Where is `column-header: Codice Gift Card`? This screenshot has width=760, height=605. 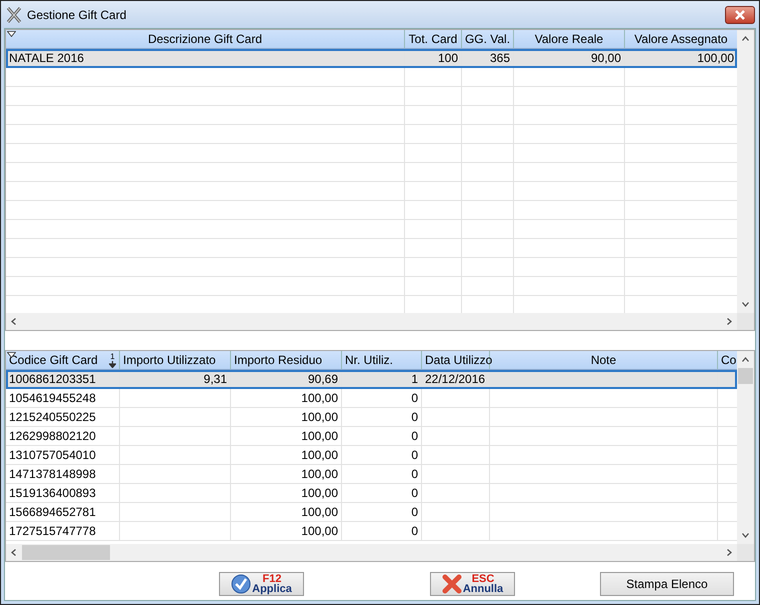
column-header: Codice Gift Card is located at coordinates (53, 360).